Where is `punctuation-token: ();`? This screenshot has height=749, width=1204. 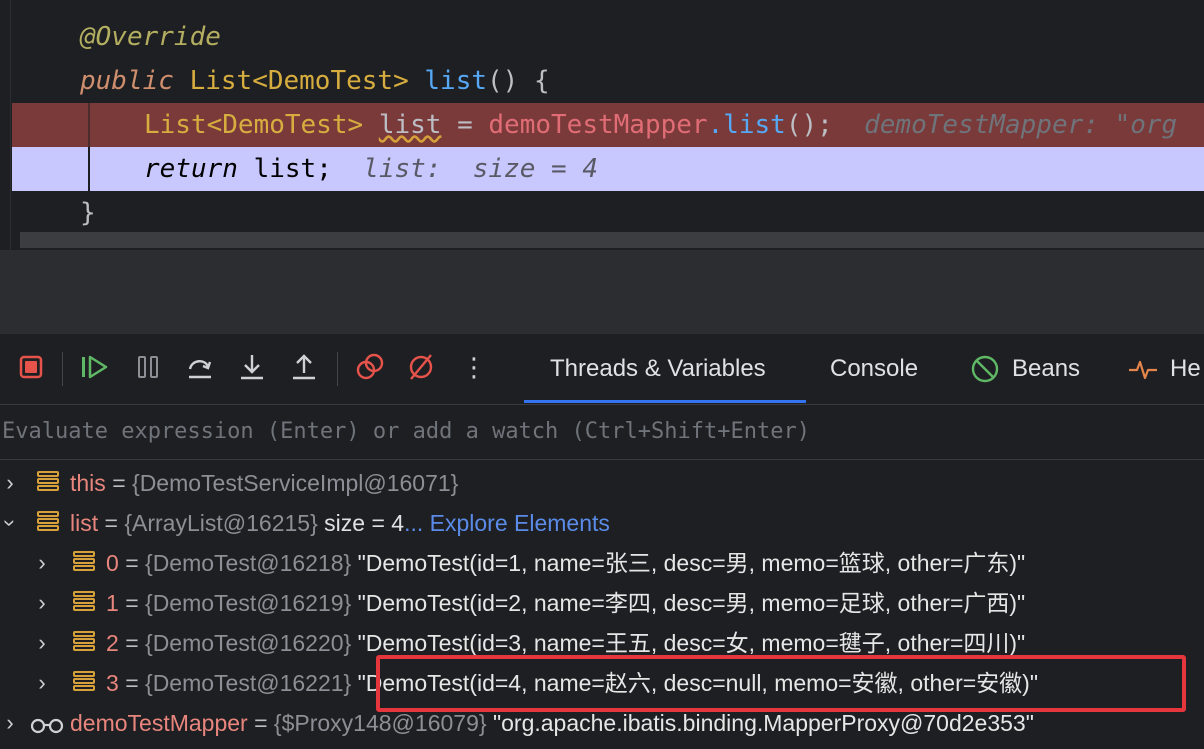
punctuation-token: (); is located at coordinates (809, 125).